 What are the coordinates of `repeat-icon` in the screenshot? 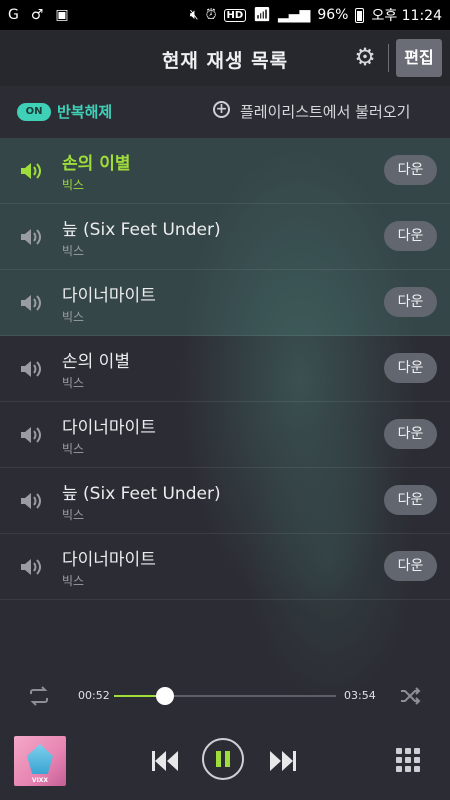 It's located at (39, 696).